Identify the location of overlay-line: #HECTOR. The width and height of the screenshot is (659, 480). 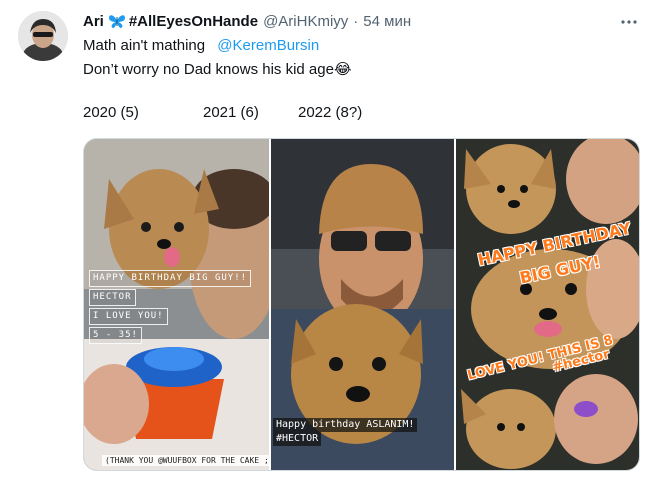
(297, 439).